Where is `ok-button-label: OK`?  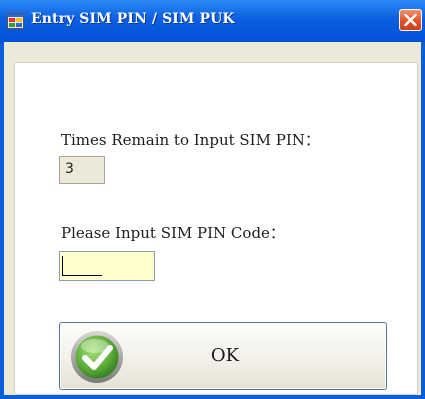 ok-button-label: OK is located at coordinates (225, 355).